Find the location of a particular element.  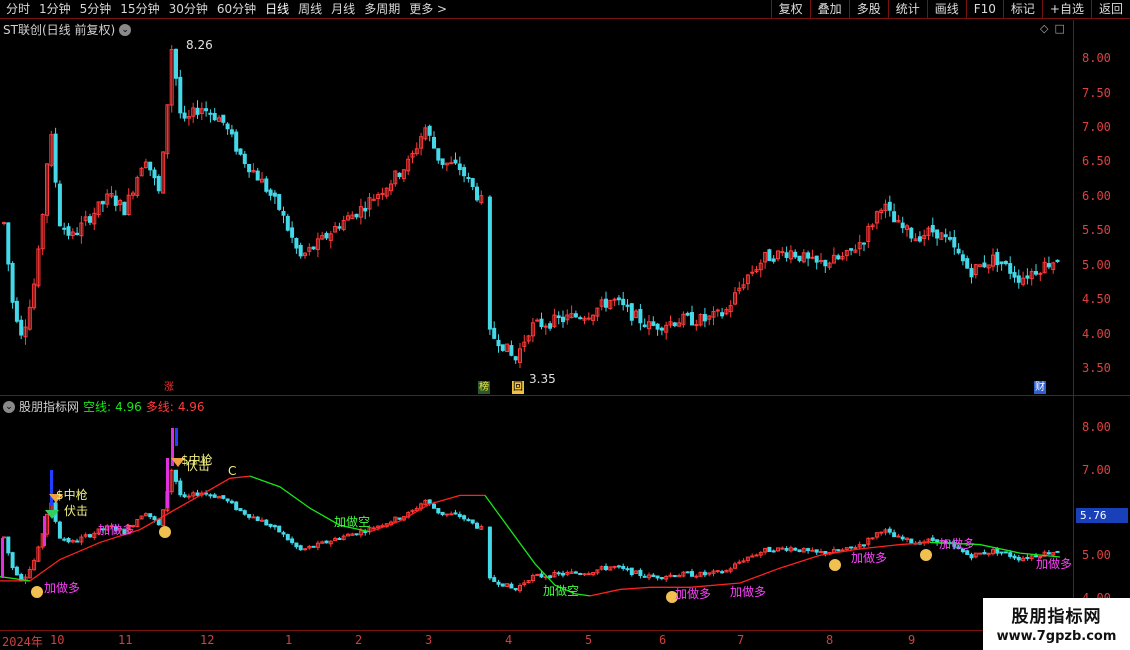

back-button: 返回 is located at coordinates (1110, 9).